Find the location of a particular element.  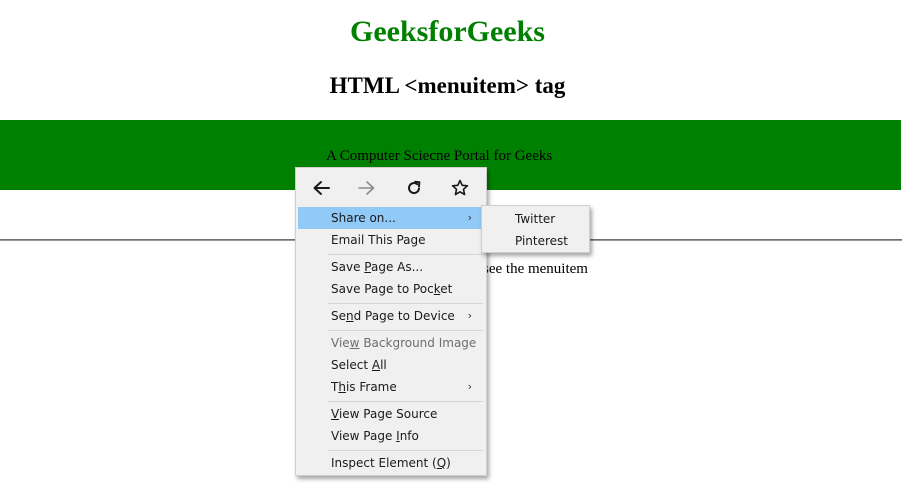

share-submenu: Twitter Pinterest is located at coordinates (535, 229).